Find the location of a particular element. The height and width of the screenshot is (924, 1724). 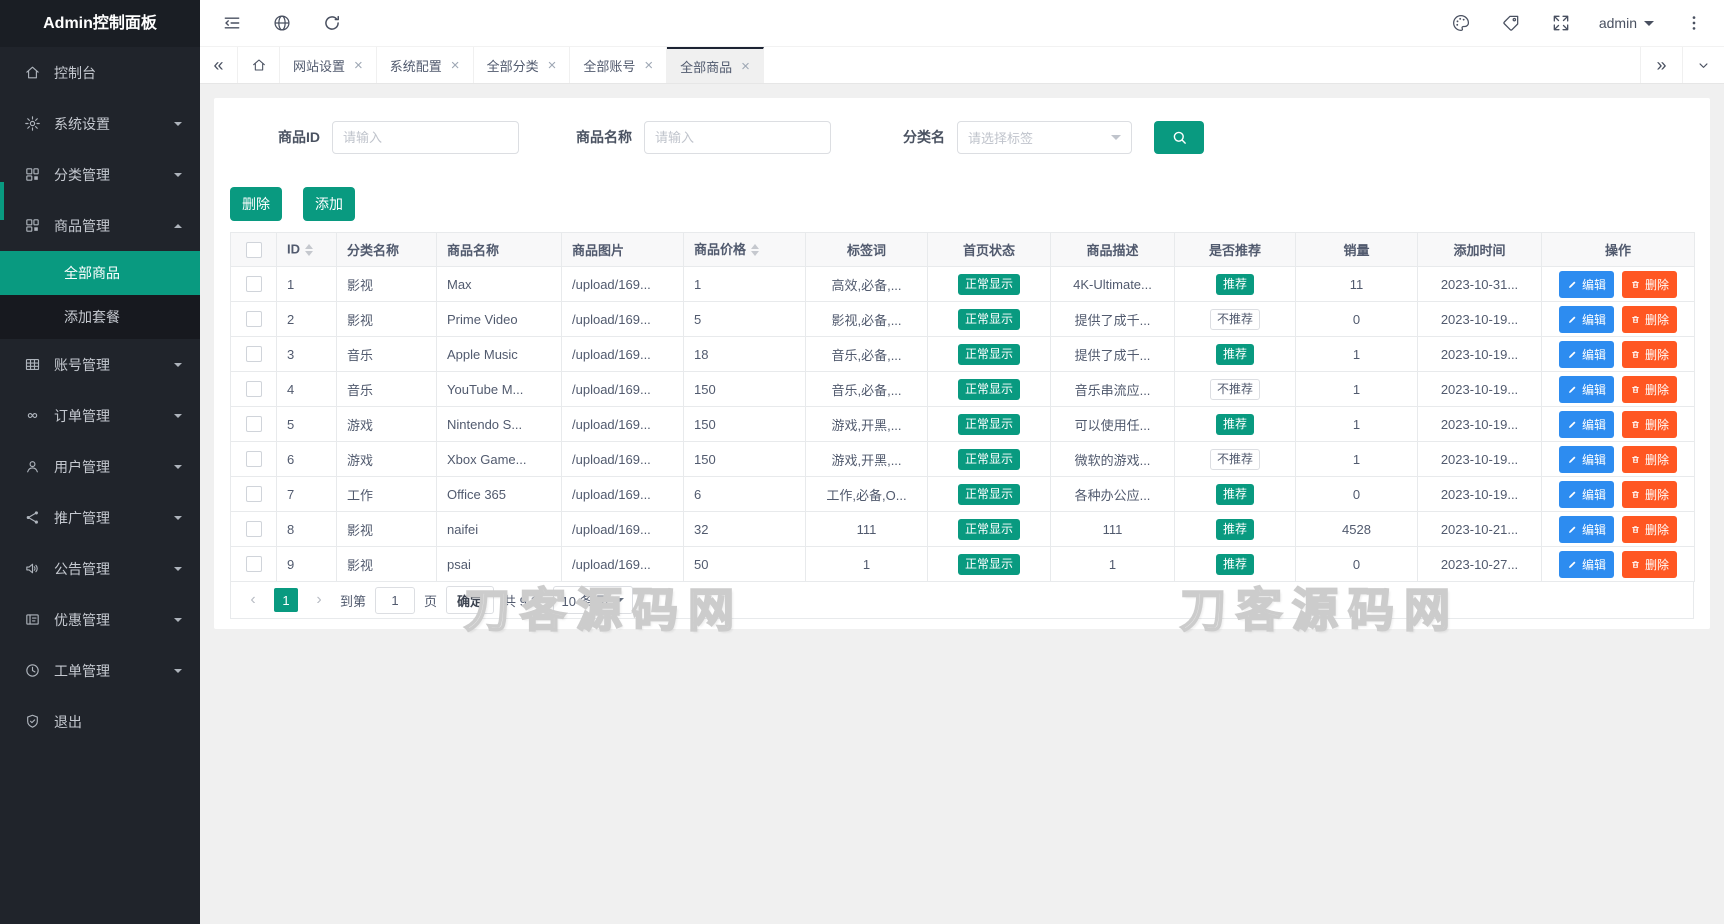

scroll-tabs-left-button: « is located at coordinates (219, 65).